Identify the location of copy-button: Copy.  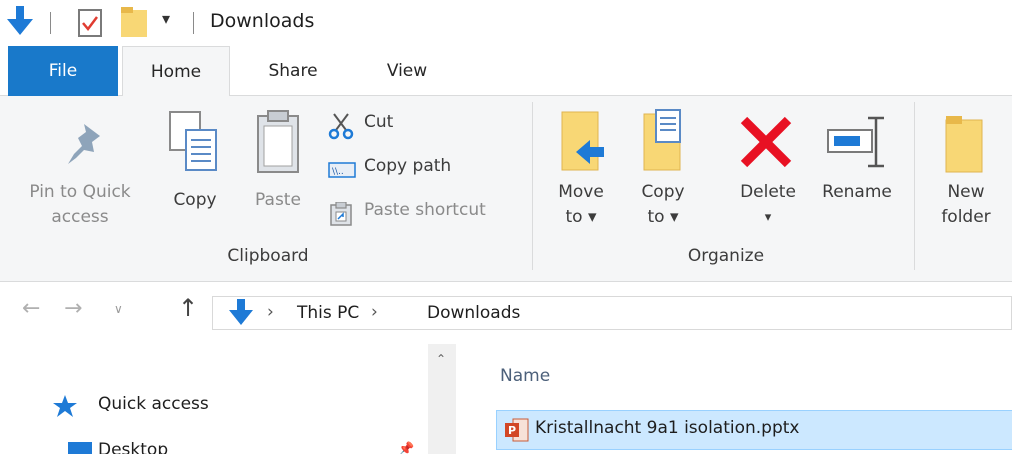
(195, 172).